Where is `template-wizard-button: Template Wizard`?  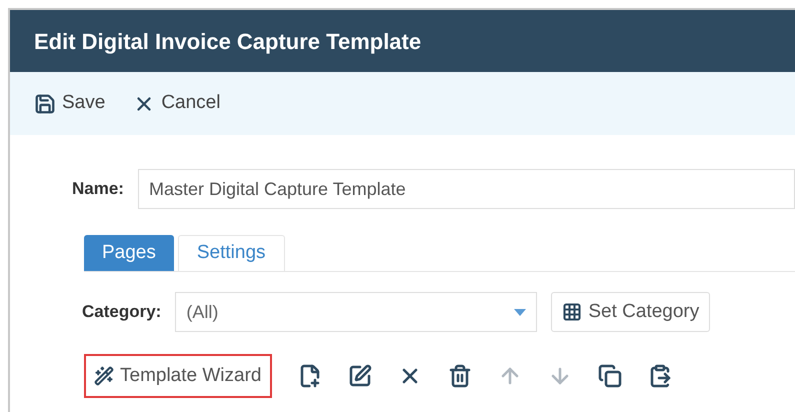
template-wizard-button: Template Wizard is located at coordinates (178, 376).